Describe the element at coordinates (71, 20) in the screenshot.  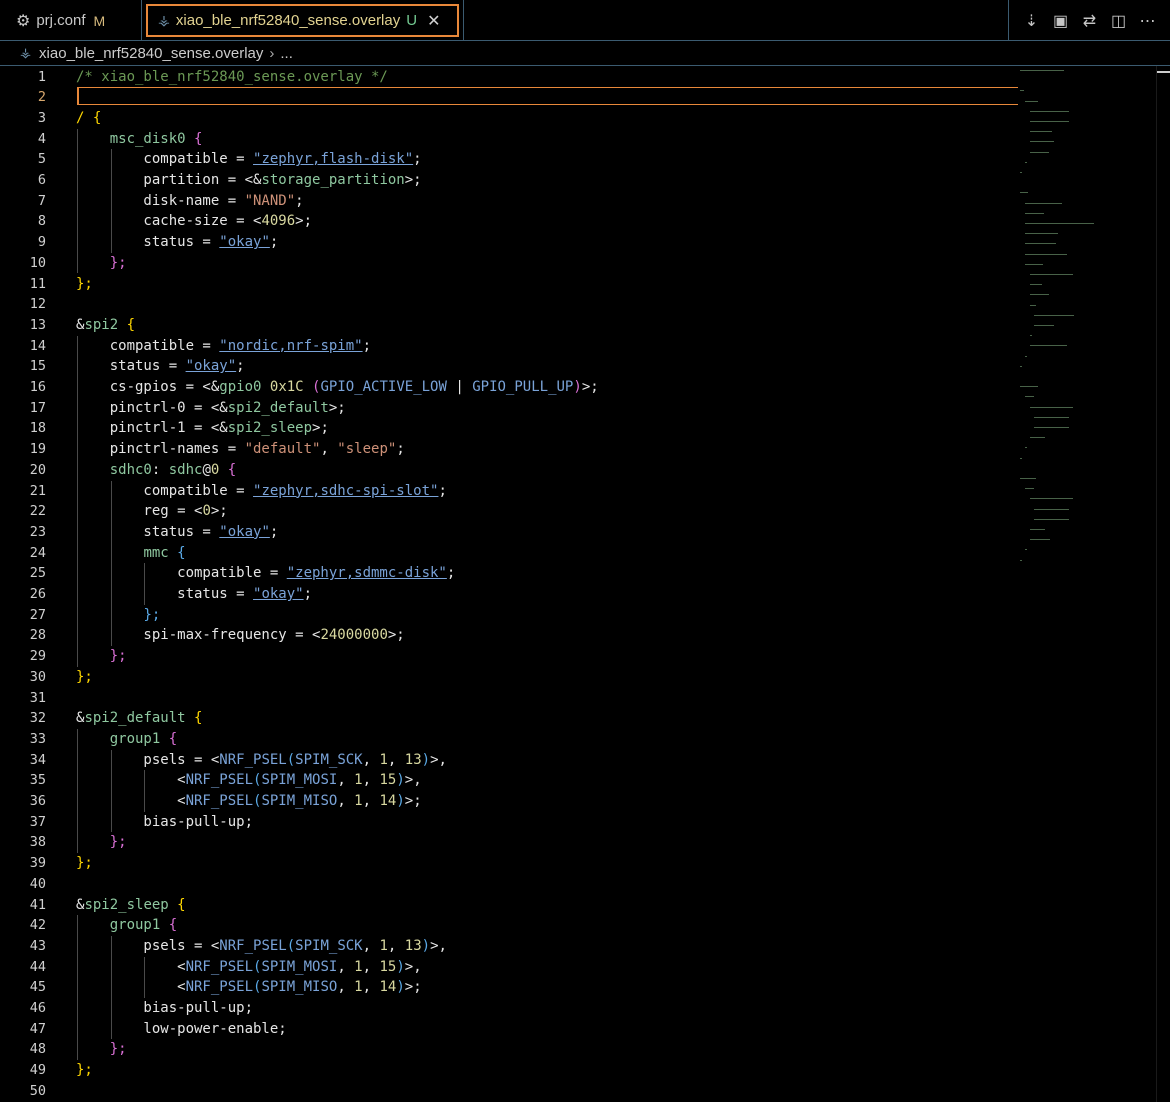
I see `tab-prj-conf: ⚙ prj.conf M` at that location.